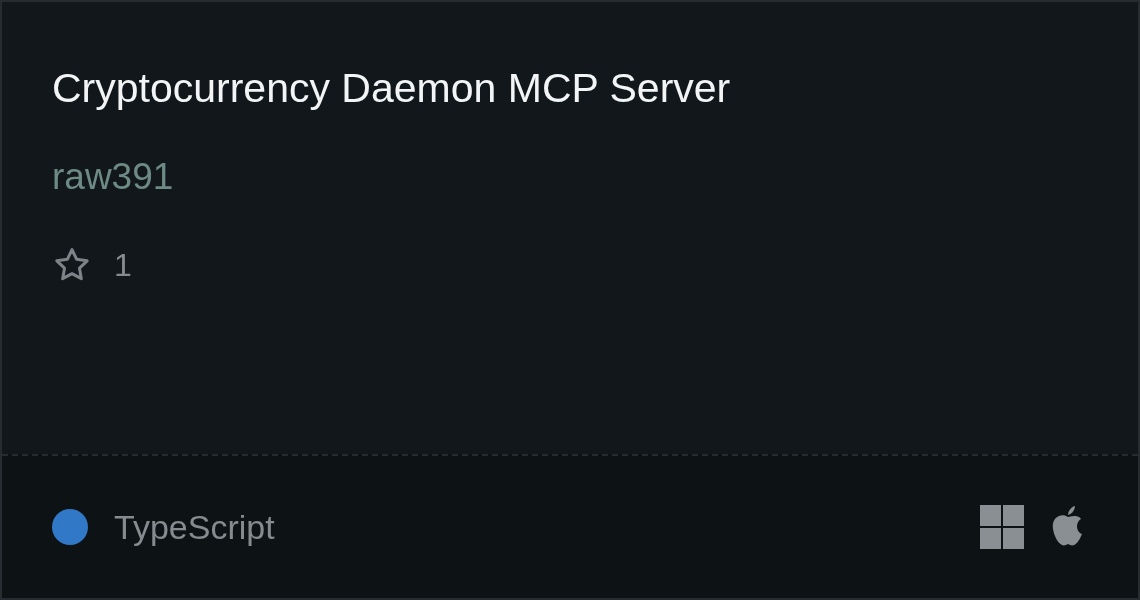 This screenshot has height=600, width=1140. What do you see at coordinates (113, 177) in the screenshot?
I see `author-name: raw391` at bounding box center [113, 177].